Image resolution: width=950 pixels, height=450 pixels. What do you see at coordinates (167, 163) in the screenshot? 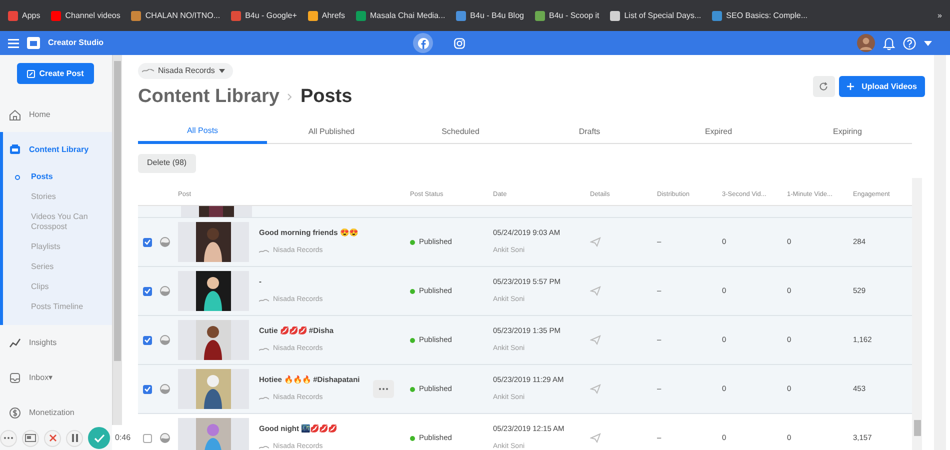
I see `delete-button: Delete (98)` at bounding box center [167, 163].